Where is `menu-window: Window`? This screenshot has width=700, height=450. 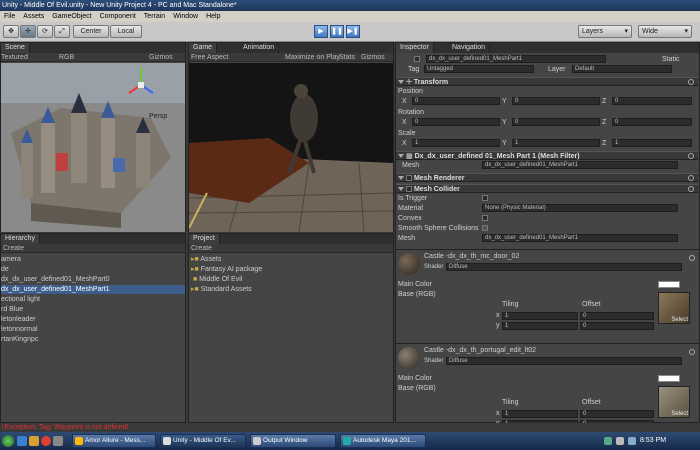
menu-window: Window is located at coordinates (185, 16).